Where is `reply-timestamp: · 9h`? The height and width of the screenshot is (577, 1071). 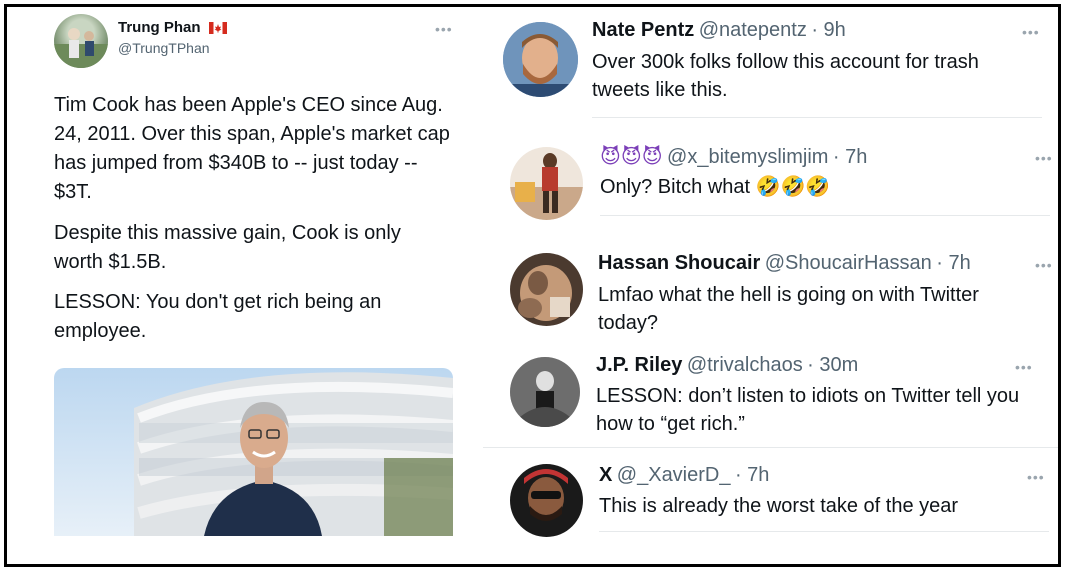
reply-timestamp: · 9h is located at coordinates (828, 30).